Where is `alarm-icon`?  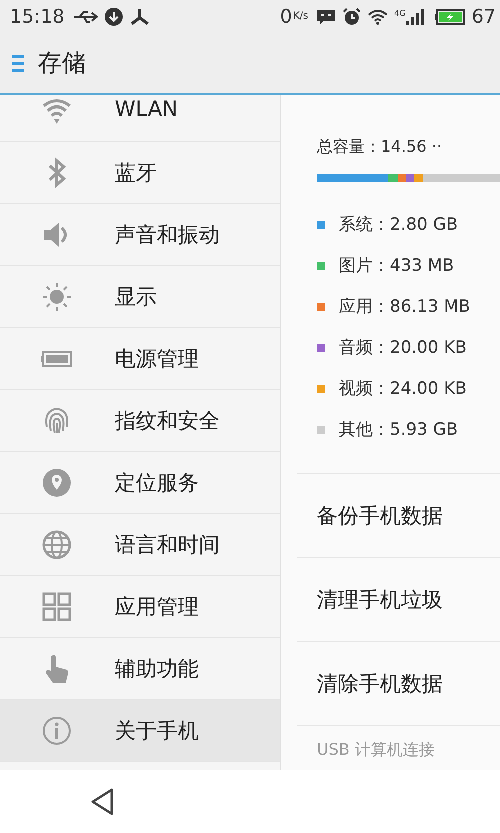
alarm-icon is located at coordinates (351, 17).